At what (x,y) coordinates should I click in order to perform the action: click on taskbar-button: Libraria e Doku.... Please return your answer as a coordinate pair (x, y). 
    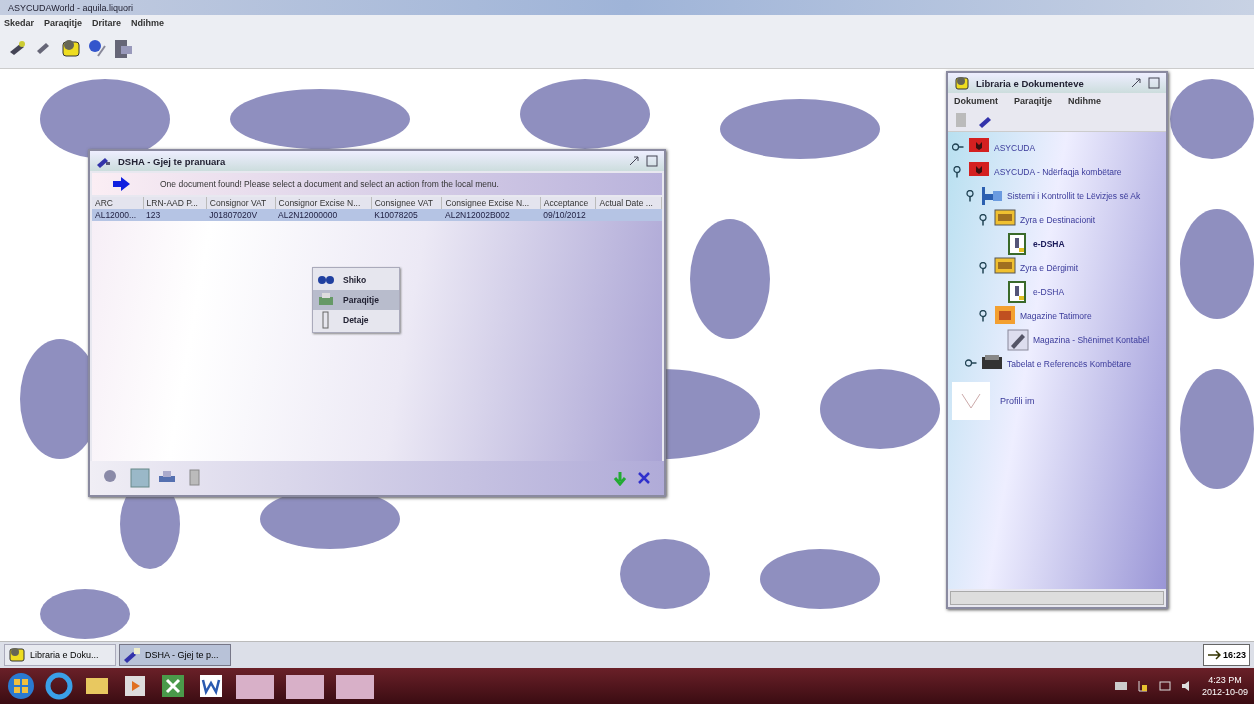
    Looking at the image, I should click on (60, 655).